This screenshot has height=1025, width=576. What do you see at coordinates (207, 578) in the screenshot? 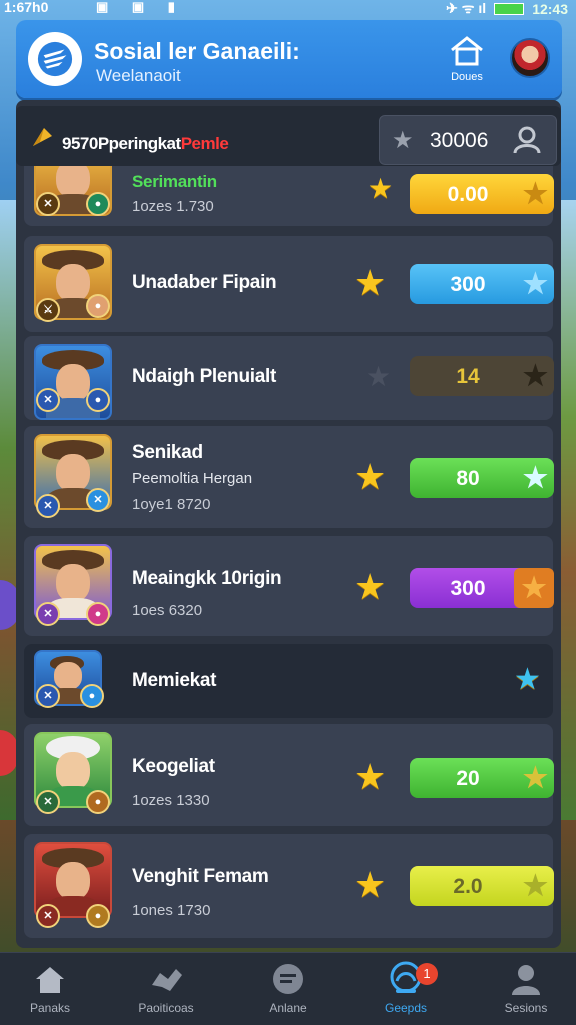
I see `player-name: Meaingkk 10rigin` at bounding box center [207, 578].